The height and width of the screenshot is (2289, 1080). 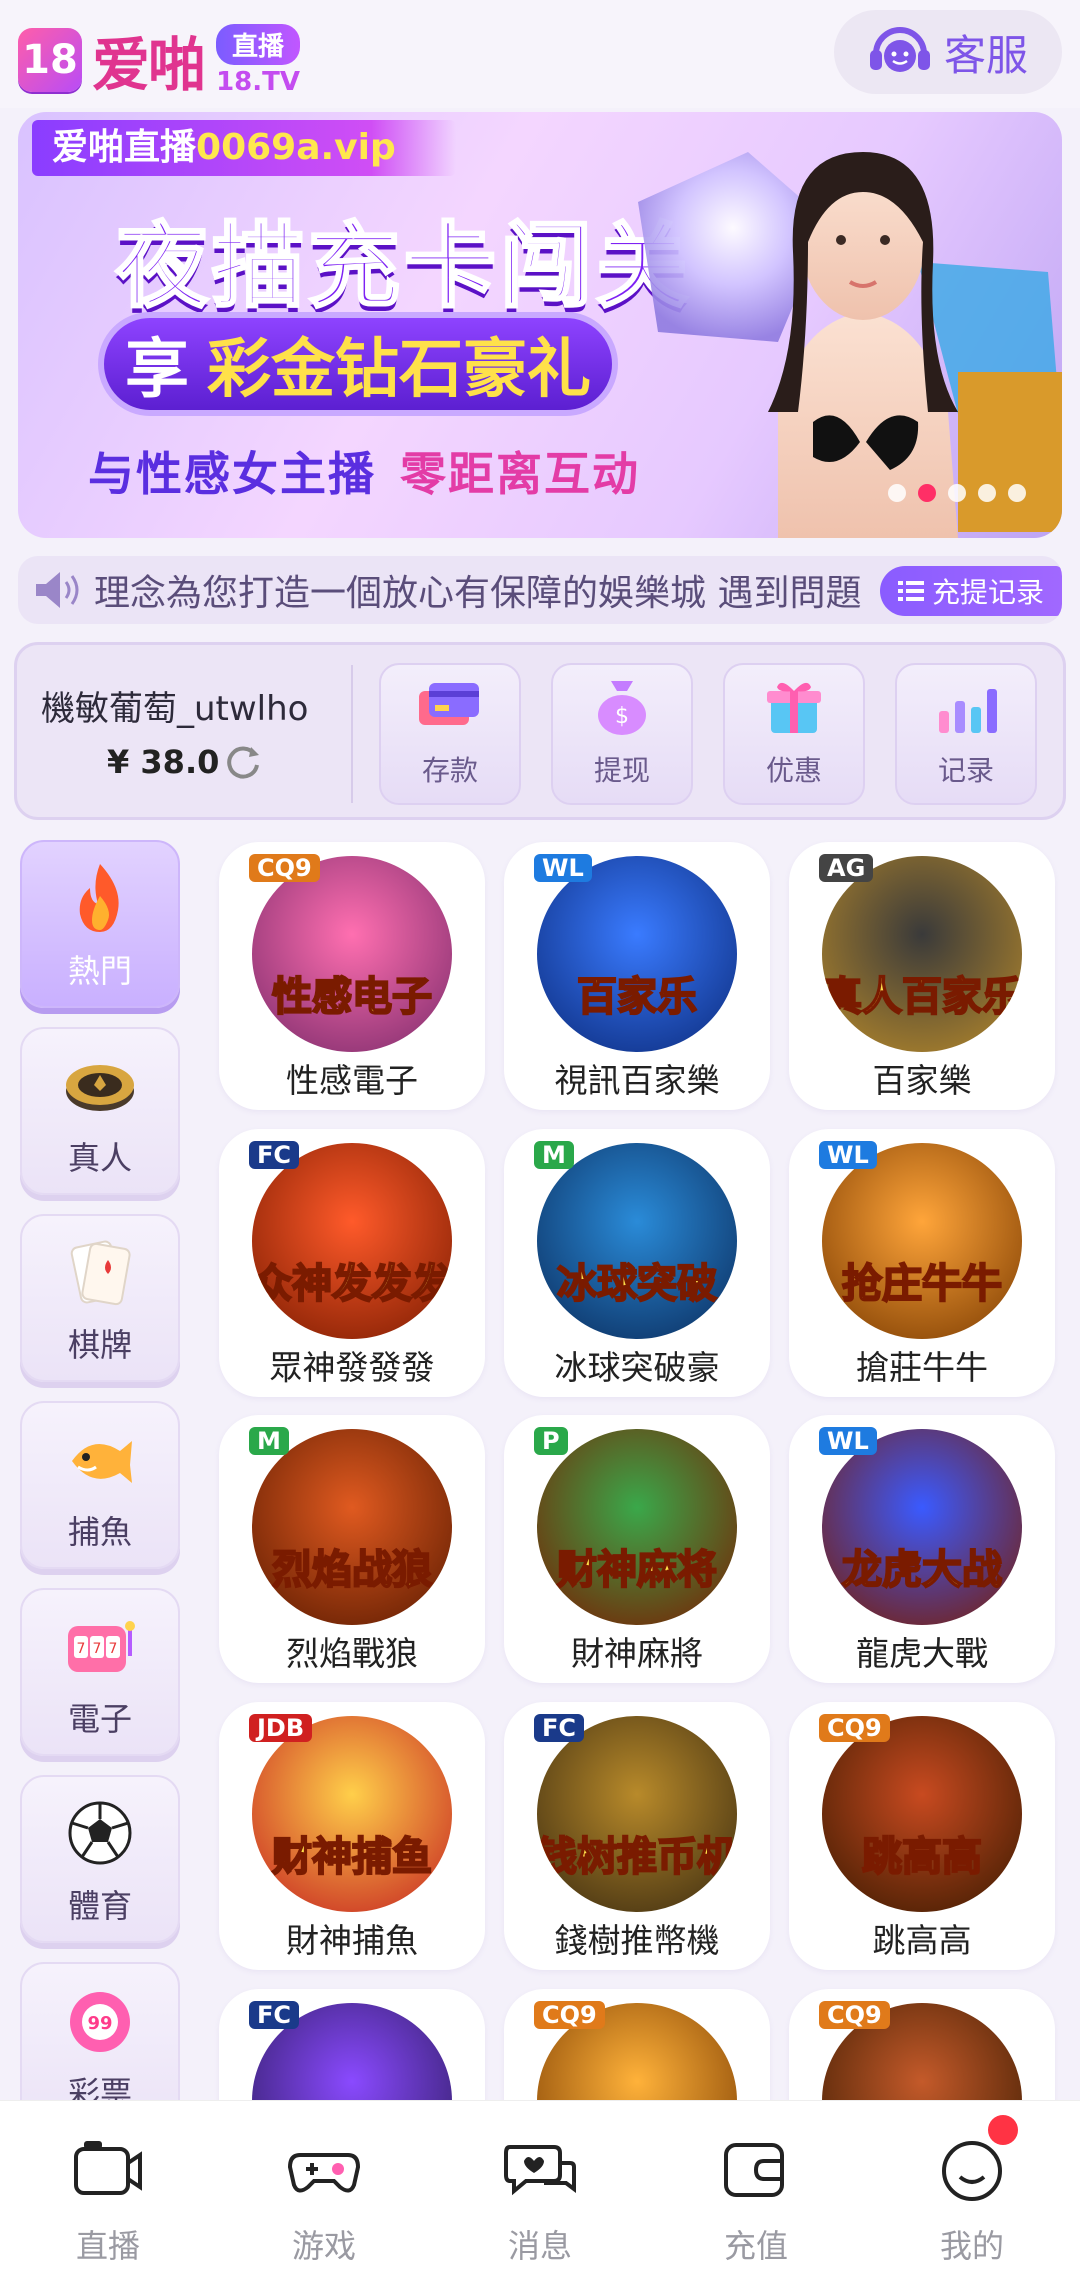 I want to click on game-card: 烈焰战狼 M 烈焰戰狼, so click(x=352, y=1549).